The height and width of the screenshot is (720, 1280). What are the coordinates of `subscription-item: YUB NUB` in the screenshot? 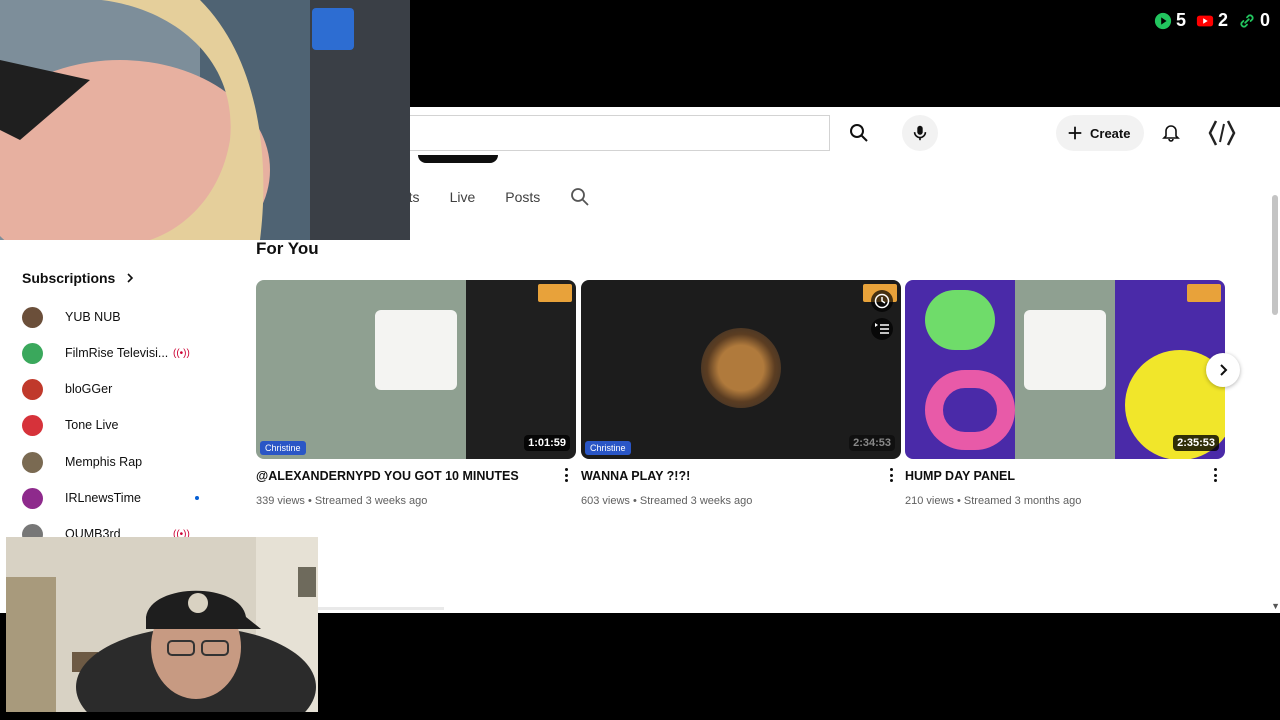 It's located at (112, 317).